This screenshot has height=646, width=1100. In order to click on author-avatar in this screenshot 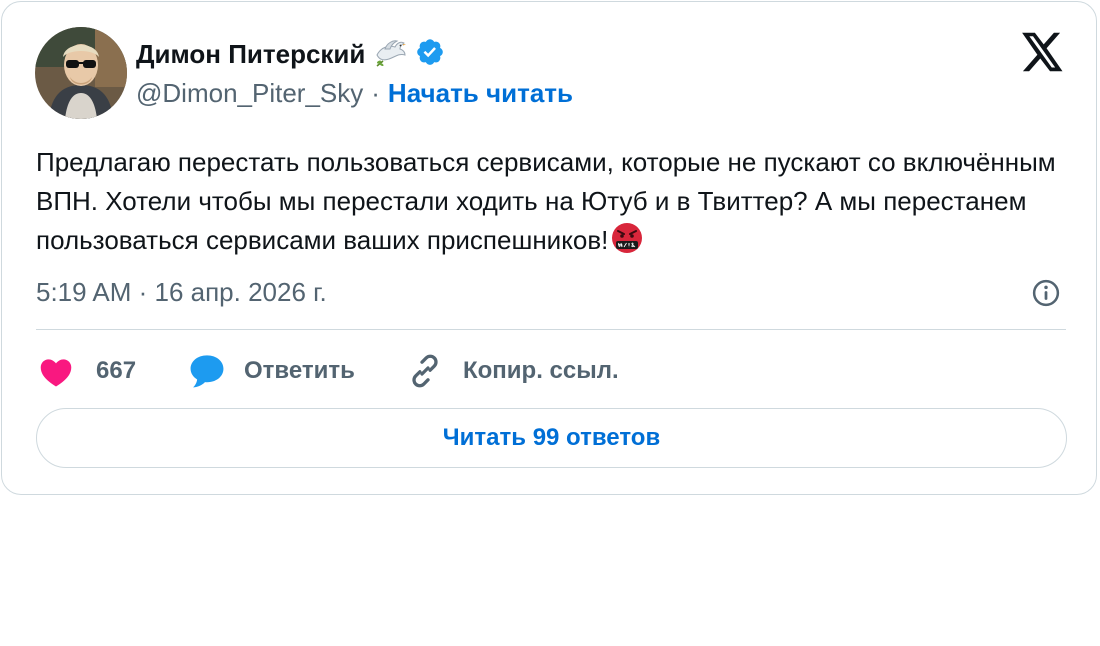, I will do `click(81, 73)`.